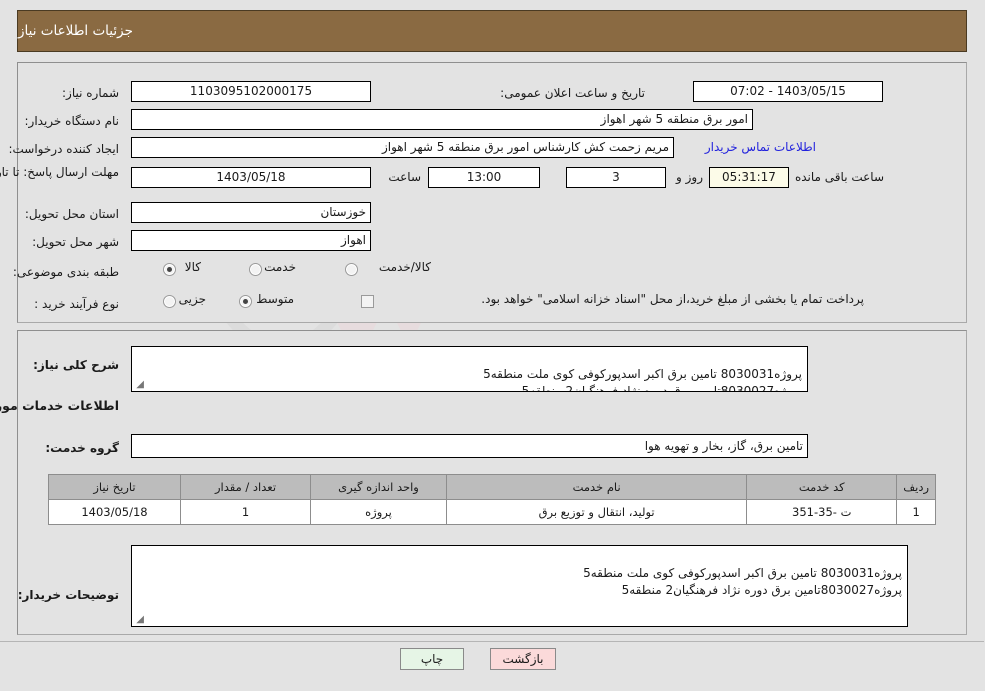  What do you see at coordinates (60, 172) in the screenshot?
I see `deadline-label: مهلت ارسال پاسخ: تا تاریخ:` at bounding box center [60, 172].